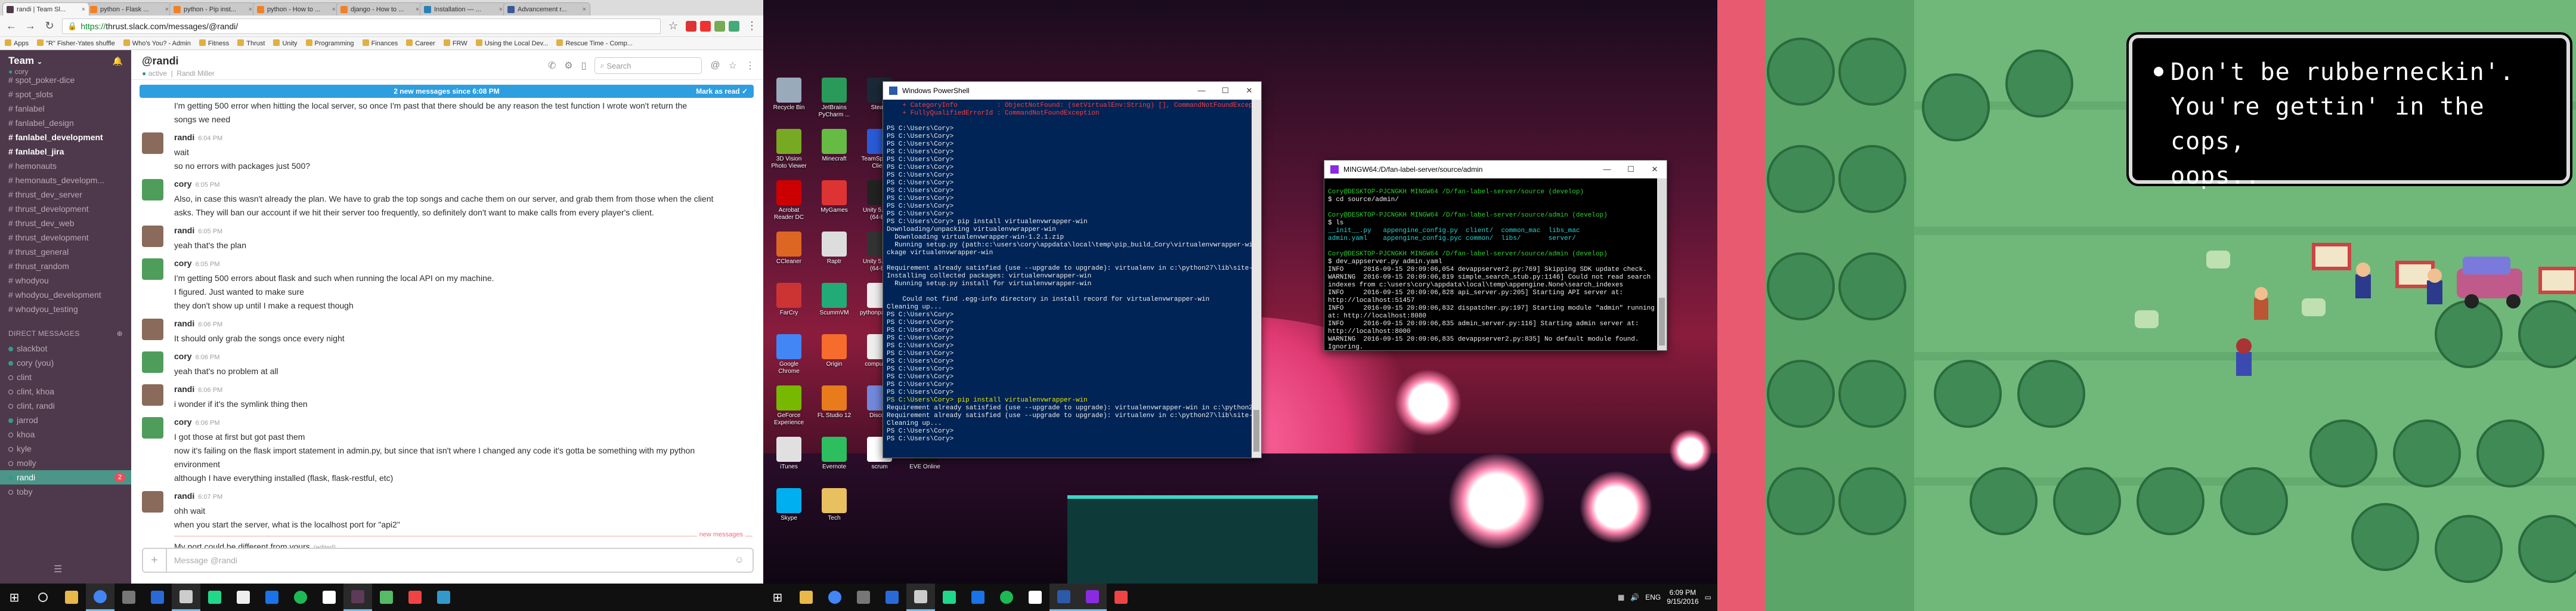 This screenshot has width=2576, height=611. What do you see at coordinates (65, 209) in the screenshot?
I see `sidebar-item-channel: # thrust_development` at bounding box center [65, 209].